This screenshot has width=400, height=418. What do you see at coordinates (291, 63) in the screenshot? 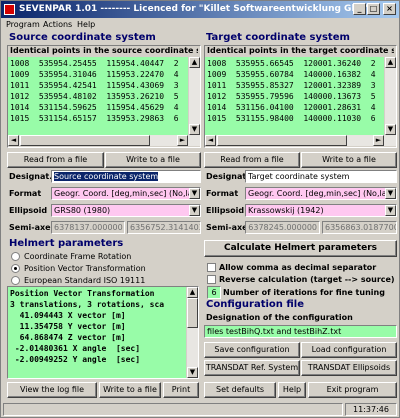
I see `list-item: 1008 535955.66545 120001.36240 2` at bounding box center [291, 63].